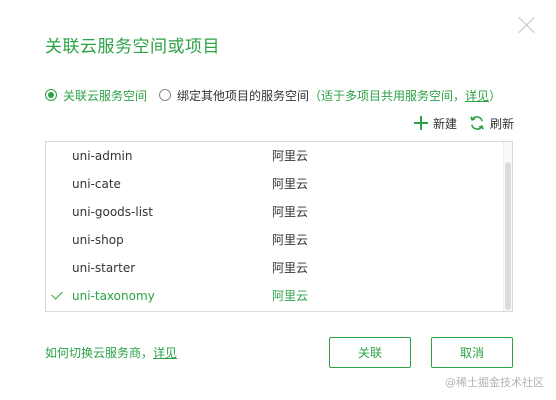  Describe the element at coordinates (165, 95) in the screenshot. I see `radio-unchecked-icon` at that location.